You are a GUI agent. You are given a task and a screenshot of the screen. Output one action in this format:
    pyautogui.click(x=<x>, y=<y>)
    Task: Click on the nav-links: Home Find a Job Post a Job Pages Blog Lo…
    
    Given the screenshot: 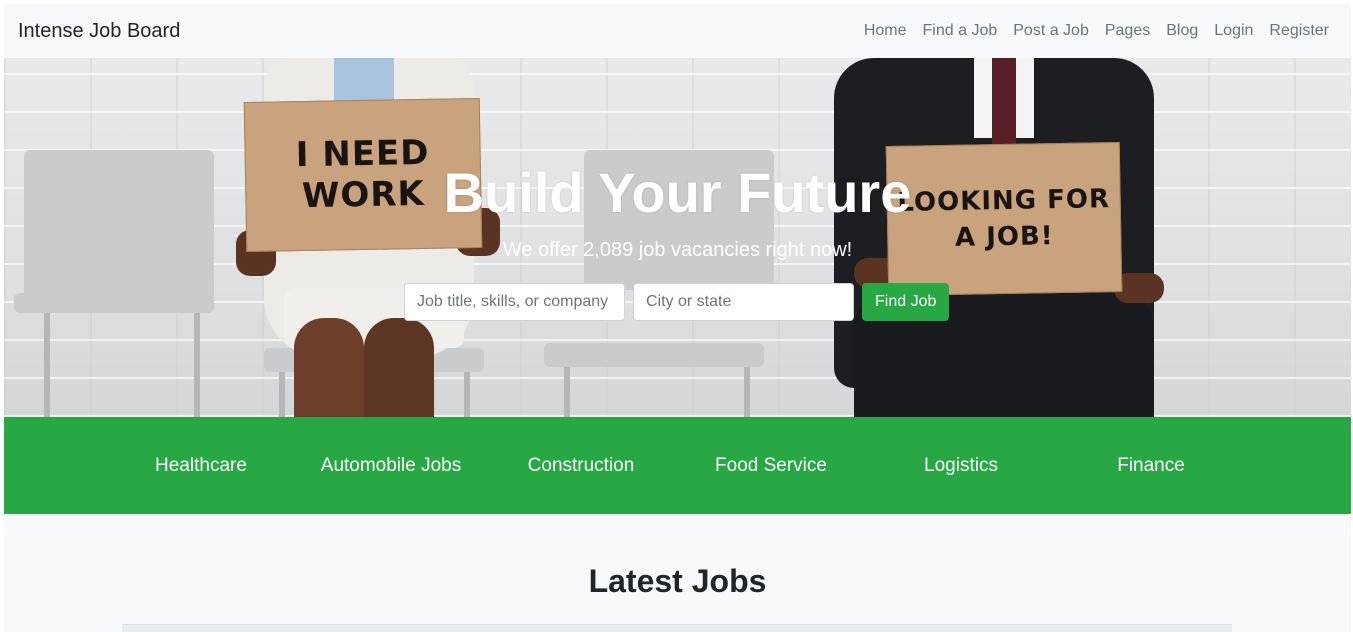 What is the action you would take?
    pyautogui.click(x=1096, y=31)
    